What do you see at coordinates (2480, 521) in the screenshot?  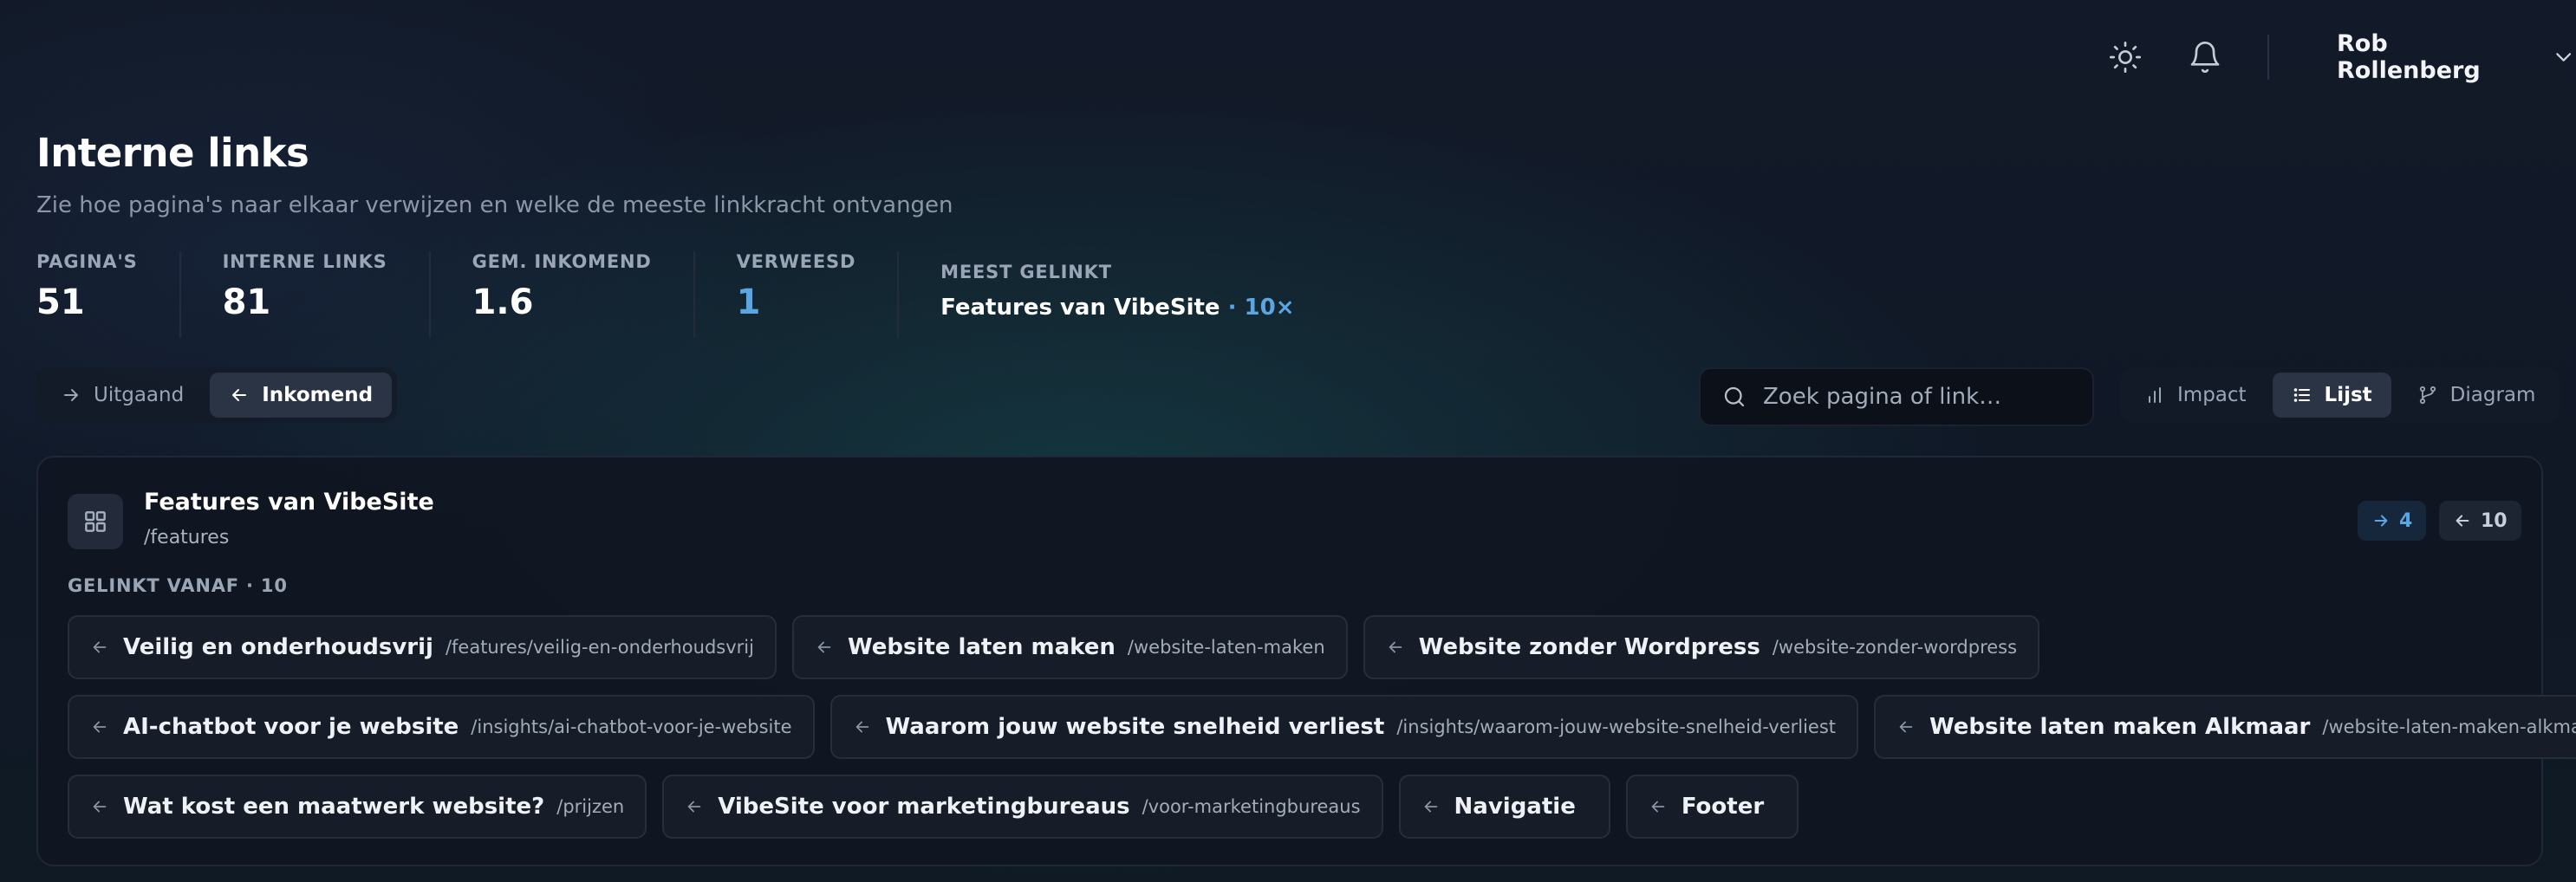 I see `incoming-count-badge: 10` at bounding box center [2480, 521].